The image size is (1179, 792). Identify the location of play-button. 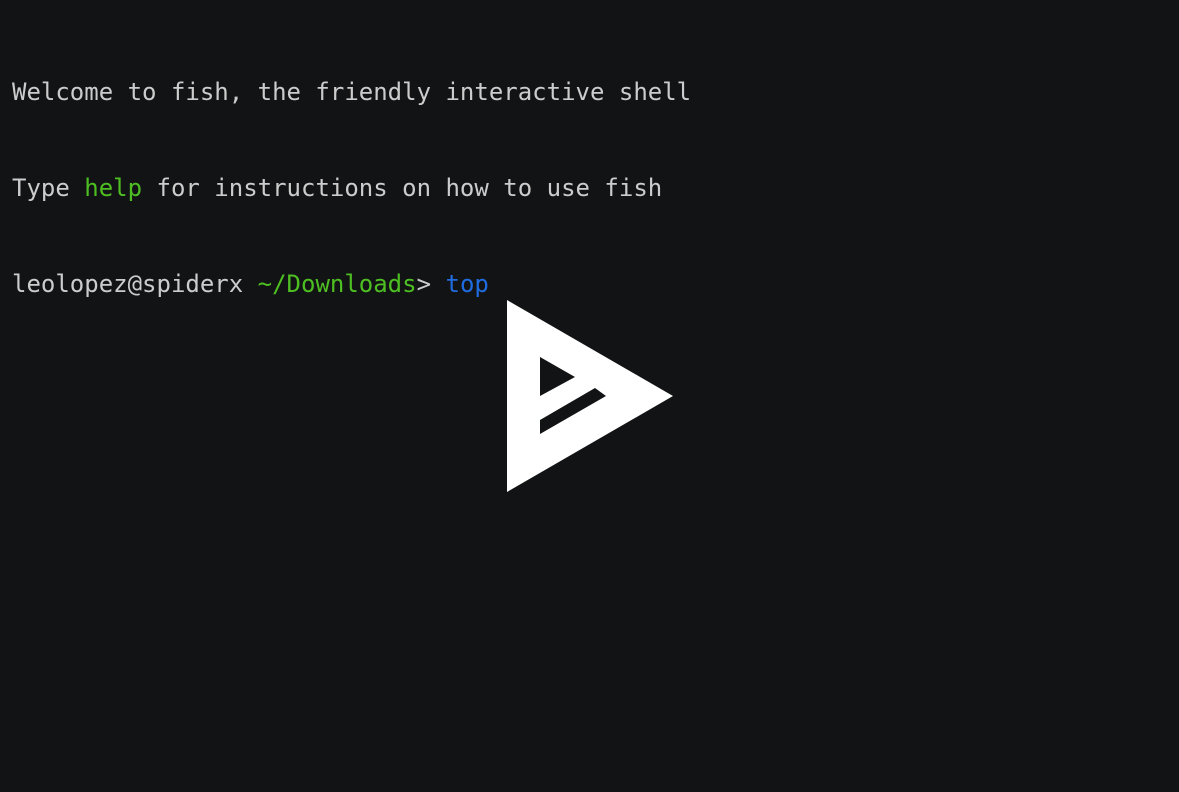
(591, 397).